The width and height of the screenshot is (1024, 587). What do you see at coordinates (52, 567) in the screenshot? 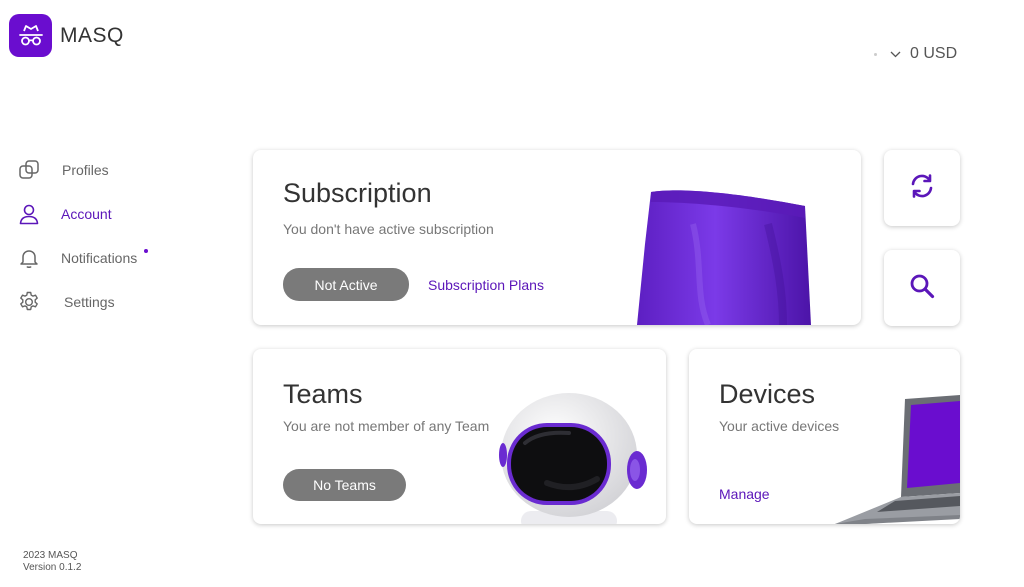
I see `version-text: Version 0.1.2` at bounding box center [52, 567].